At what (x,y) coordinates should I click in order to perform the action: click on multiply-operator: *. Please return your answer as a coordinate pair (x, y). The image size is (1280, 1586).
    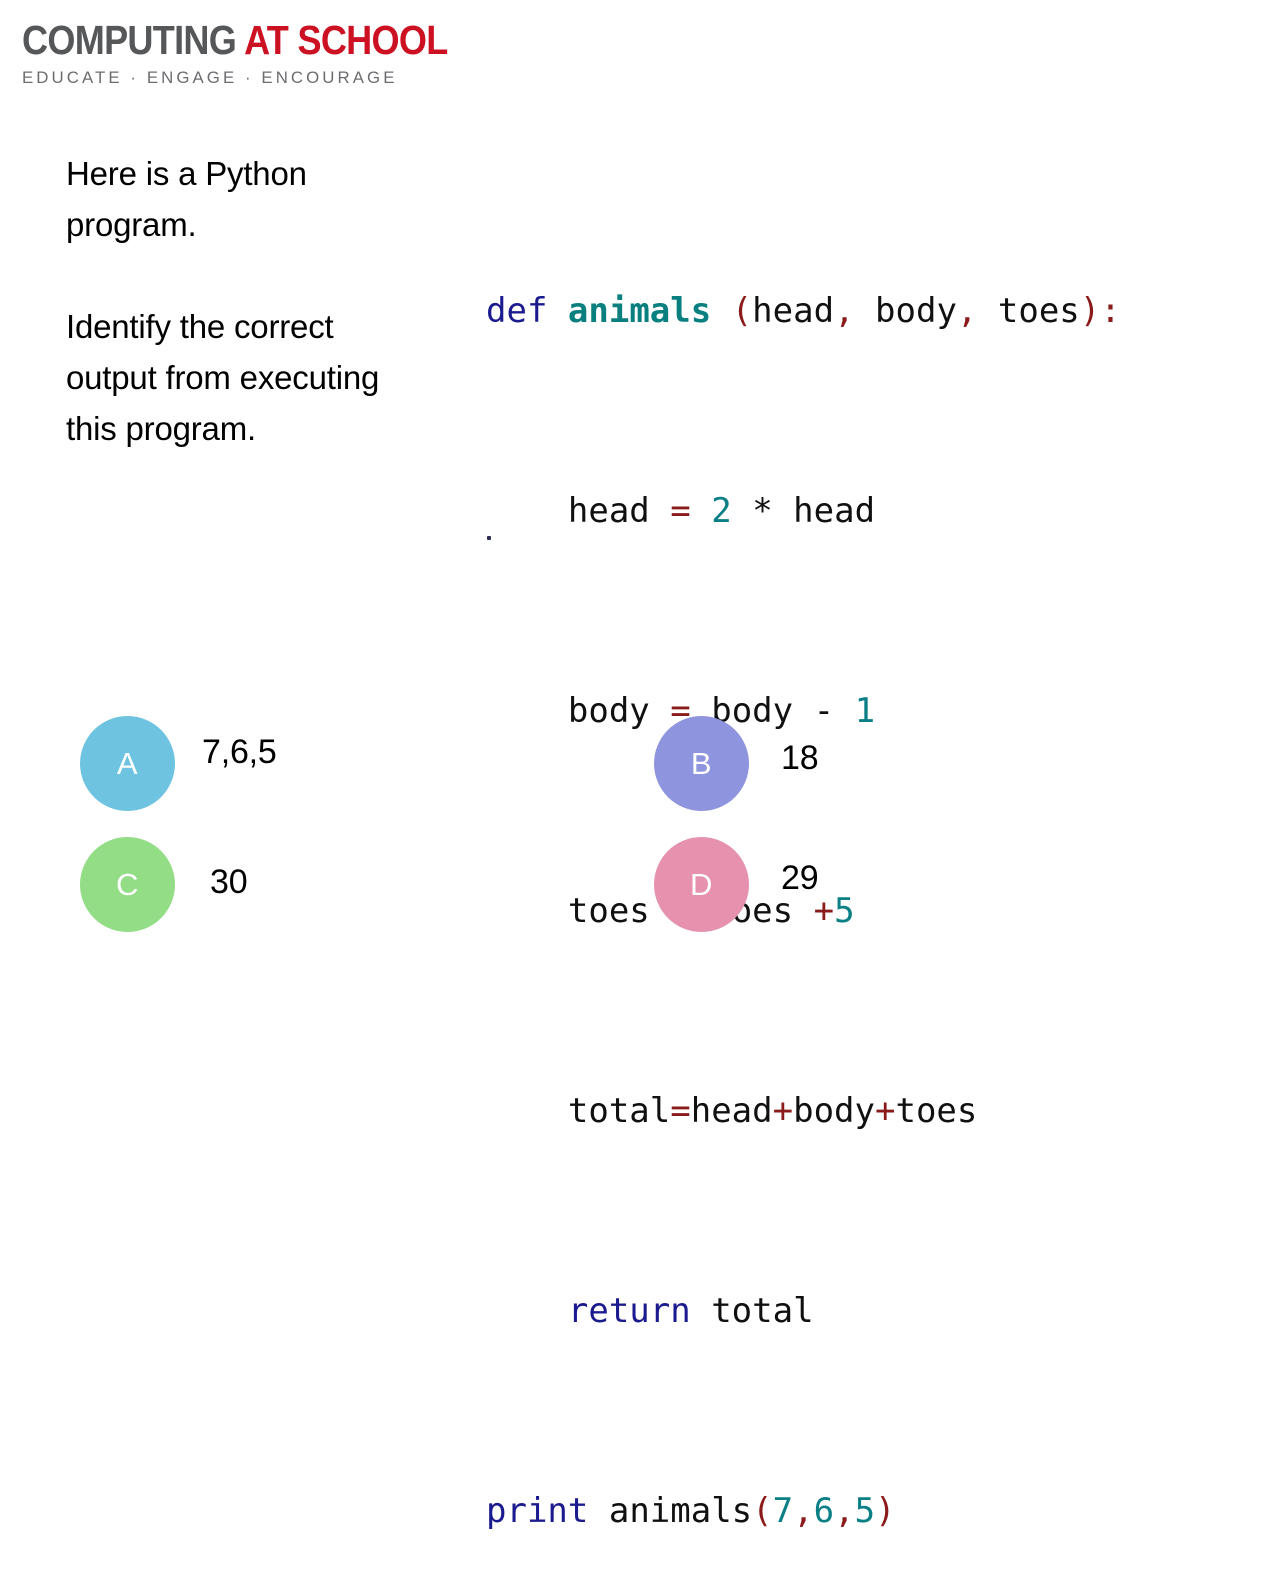
    Looking at the image, I should click on (762, 511).